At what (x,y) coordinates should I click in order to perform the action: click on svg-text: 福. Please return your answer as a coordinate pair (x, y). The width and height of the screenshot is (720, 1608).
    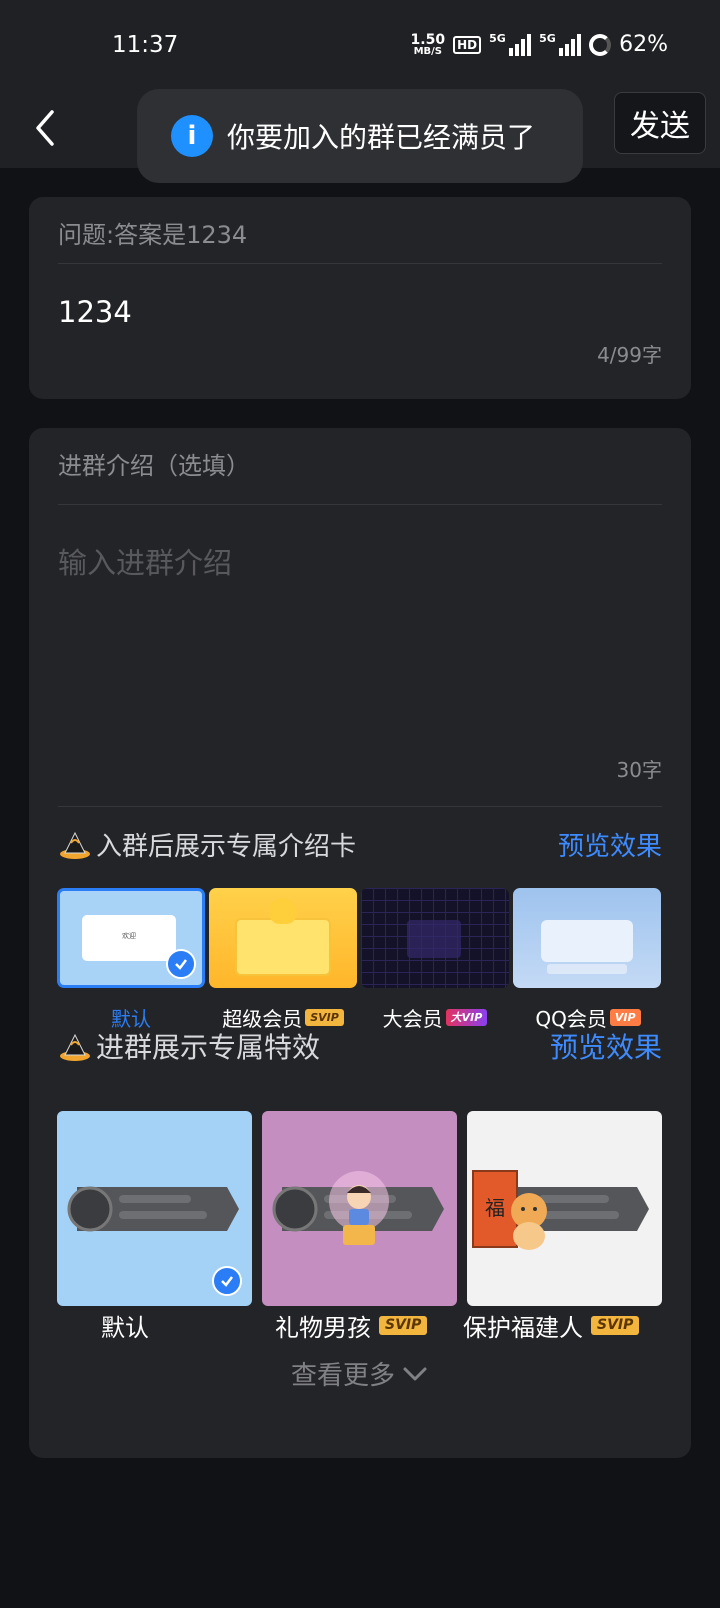
    Looking at the image, I should click on (495, 1208).